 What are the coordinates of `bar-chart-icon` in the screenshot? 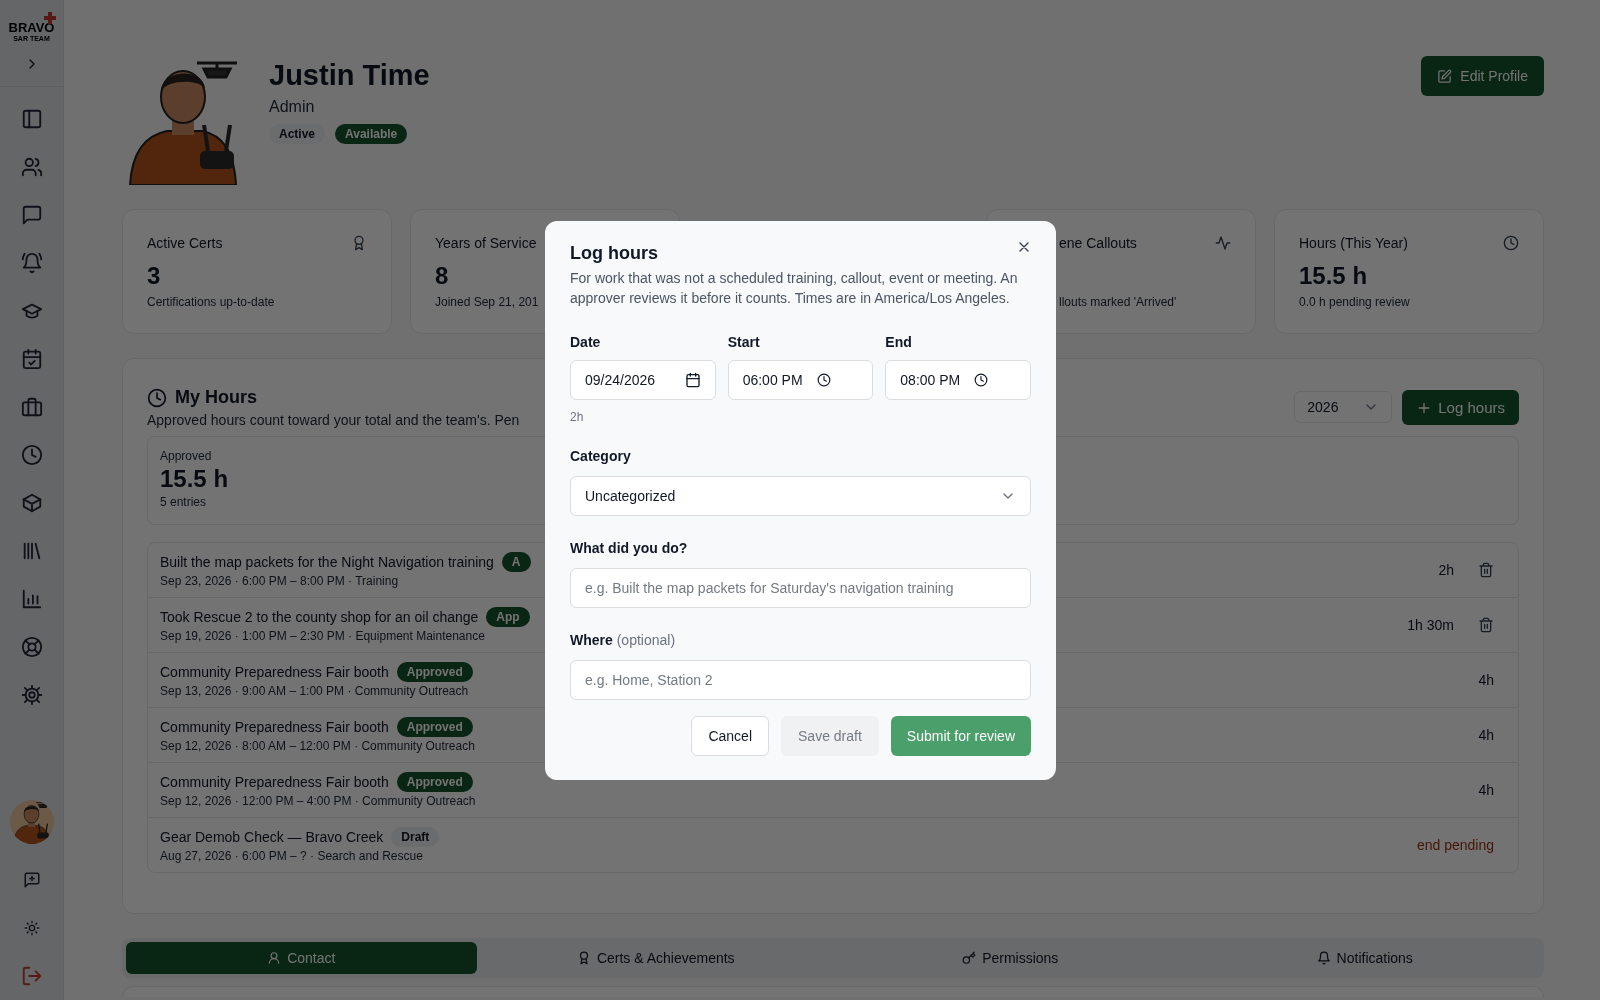 It's located at (31, 599).